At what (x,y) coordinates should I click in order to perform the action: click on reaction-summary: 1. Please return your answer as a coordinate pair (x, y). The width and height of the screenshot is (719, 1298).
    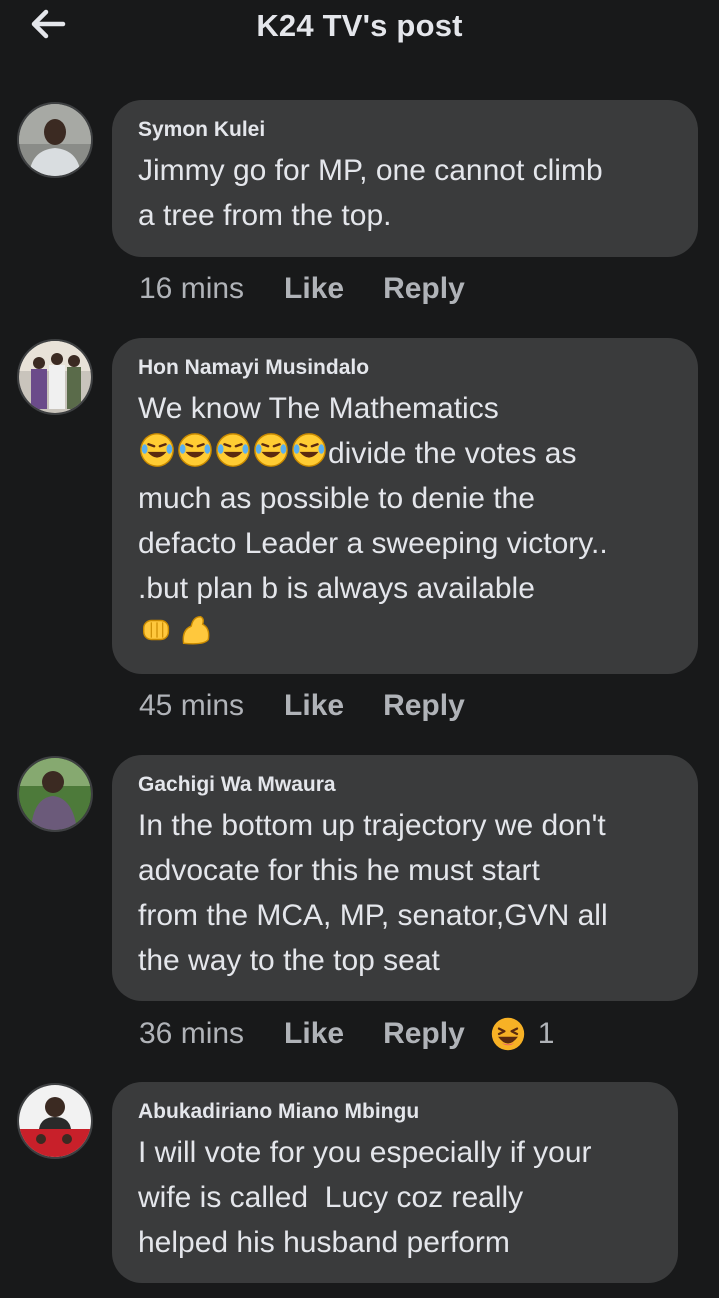
    Looking at the image, I should click on (522, 1034).